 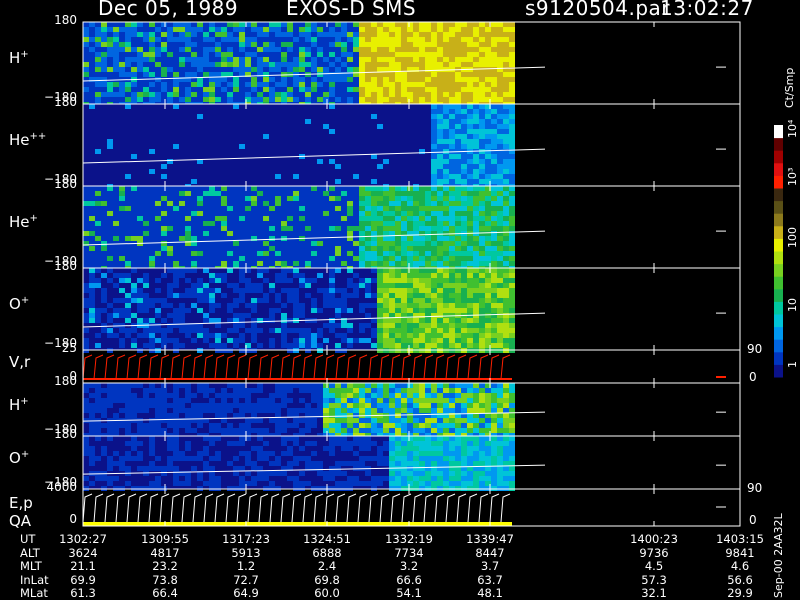 What do you see at coordinates (654, 593) in the screenshot?
I see `ephemeris-value: 32.1` at bounding box center [654, 593].